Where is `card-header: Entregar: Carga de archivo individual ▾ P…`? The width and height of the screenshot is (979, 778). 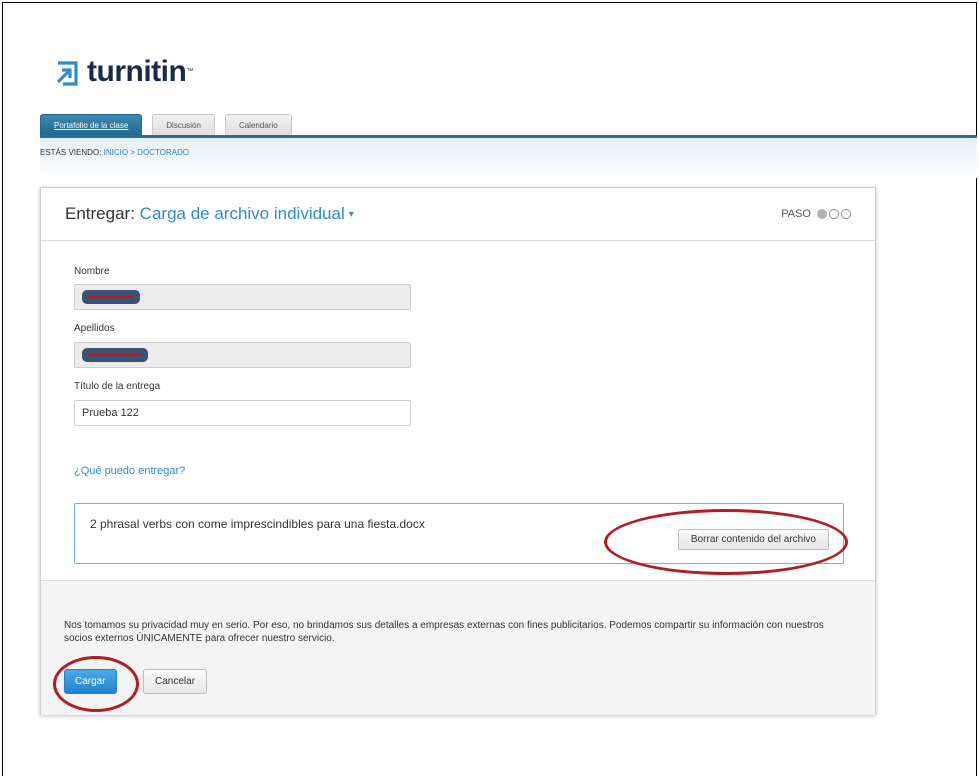 card-header: Entregar: Carga de archivo individual ▾ P… is located at coordinates (458, 214).